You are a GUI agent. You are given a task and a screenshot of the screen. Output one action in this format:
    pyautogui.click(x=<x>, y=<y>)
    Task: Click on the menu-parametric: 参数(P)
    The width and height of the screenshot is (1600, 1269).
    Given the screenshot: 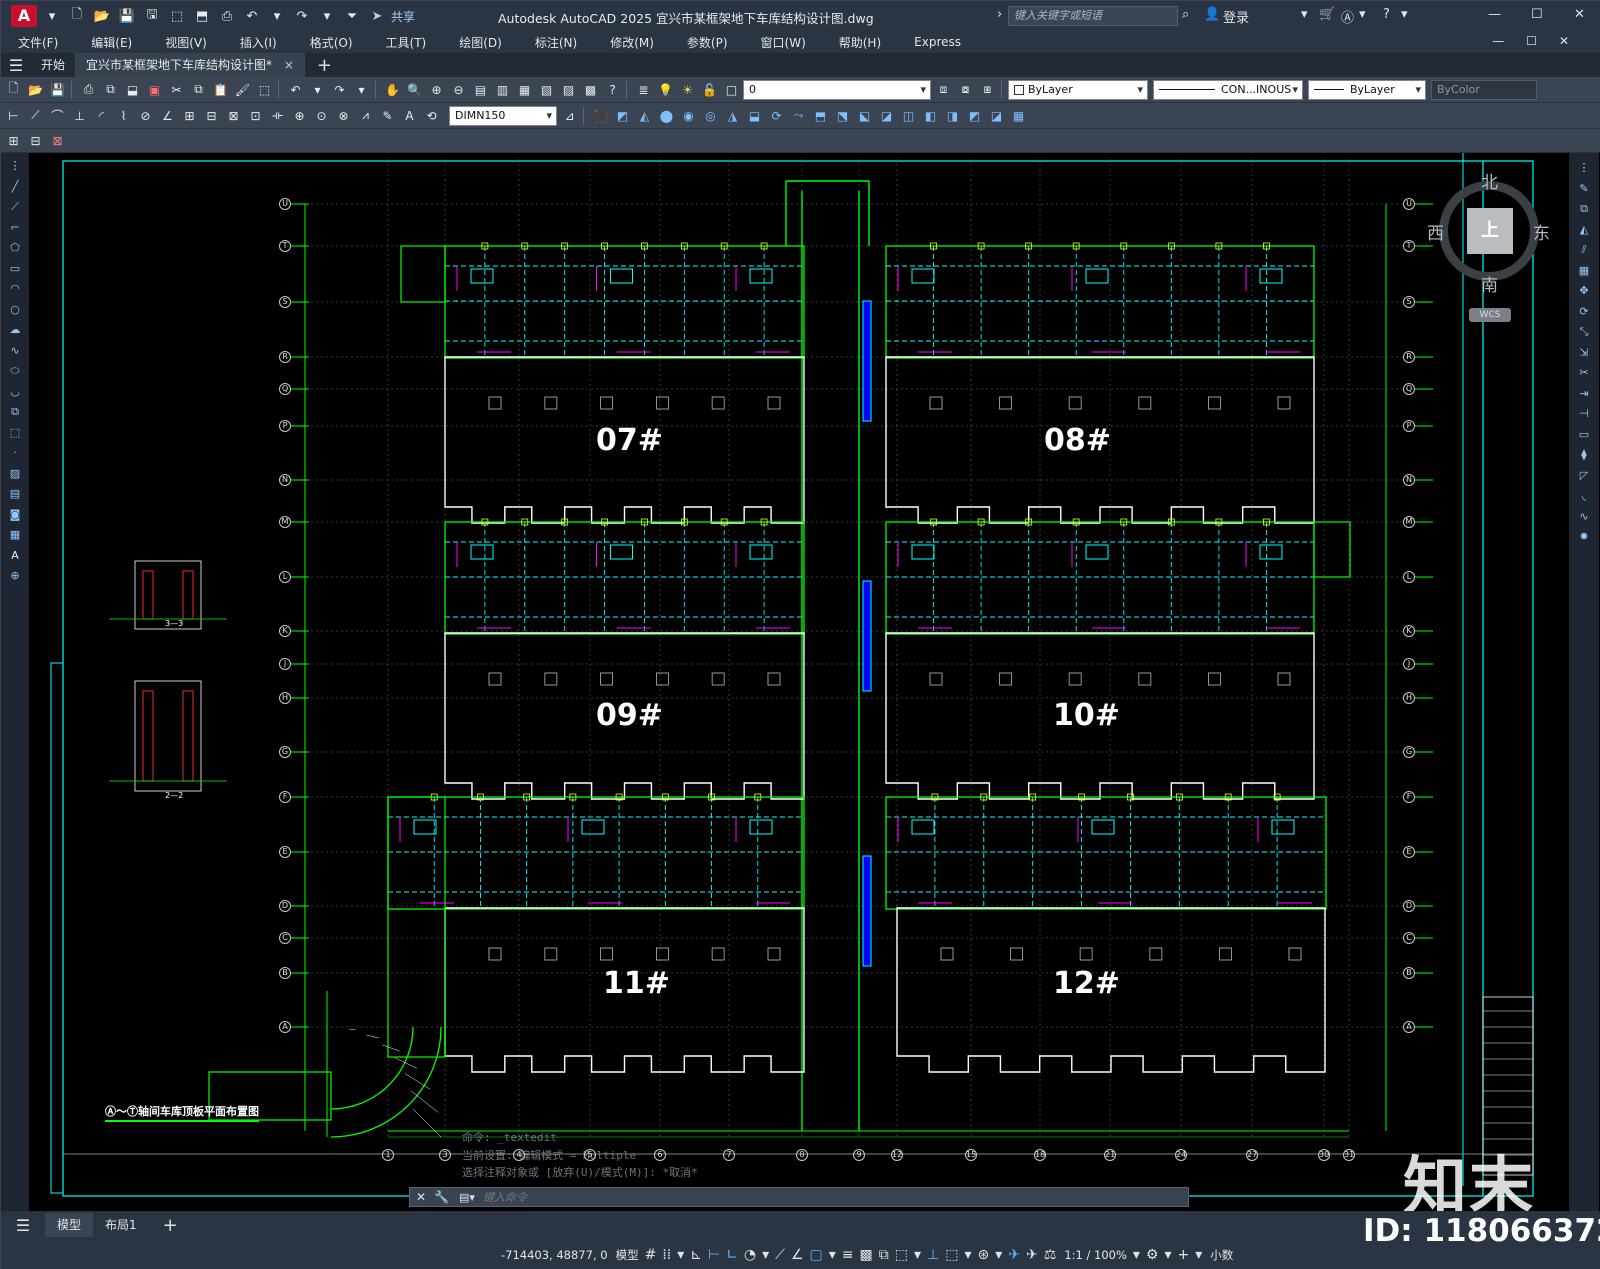 What is the action you would take?
    pyautogui.click(x=707, y=42)
    